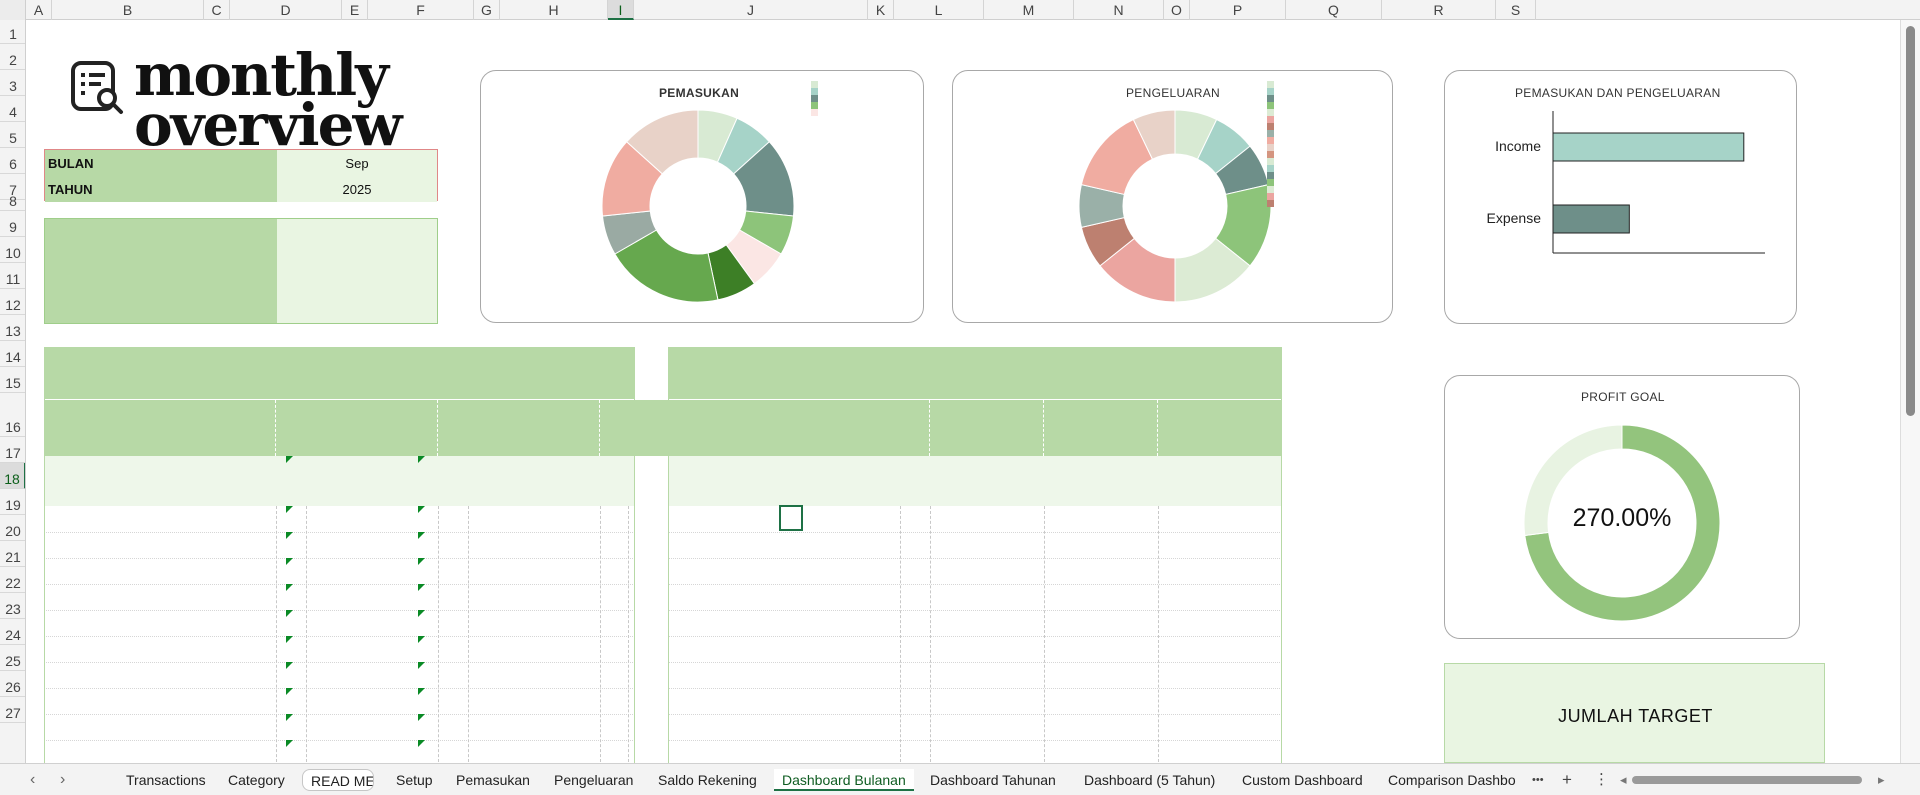  I want to click on row-header-24: 24, so click(12, 632).